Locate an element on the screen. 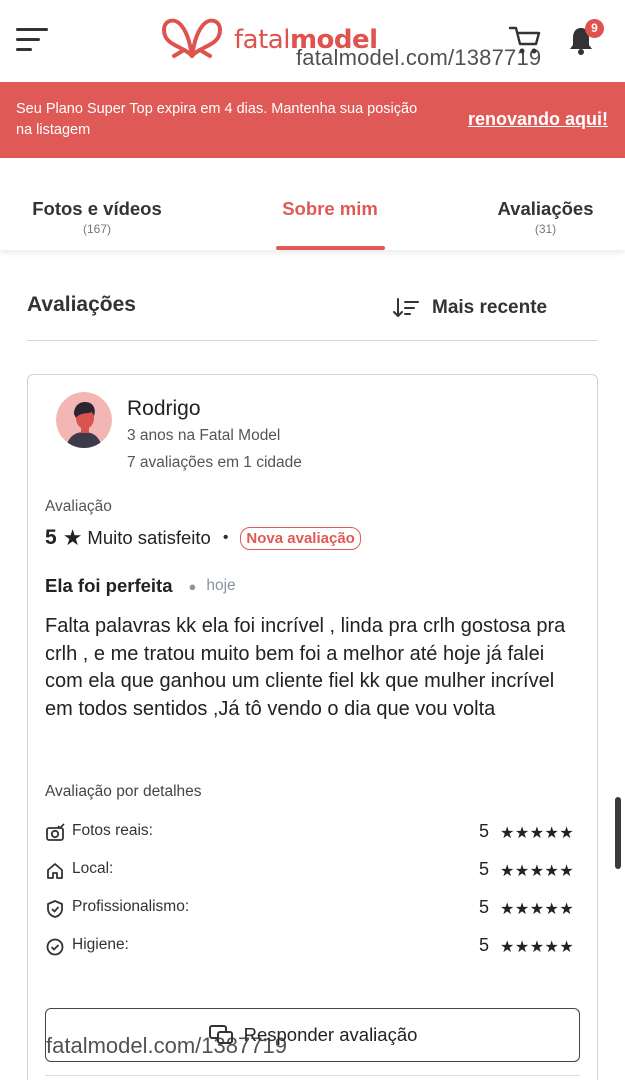 The height and width of the screenshot is (1080, 625). tab-count: (167) is located at coordinates (96, 229).